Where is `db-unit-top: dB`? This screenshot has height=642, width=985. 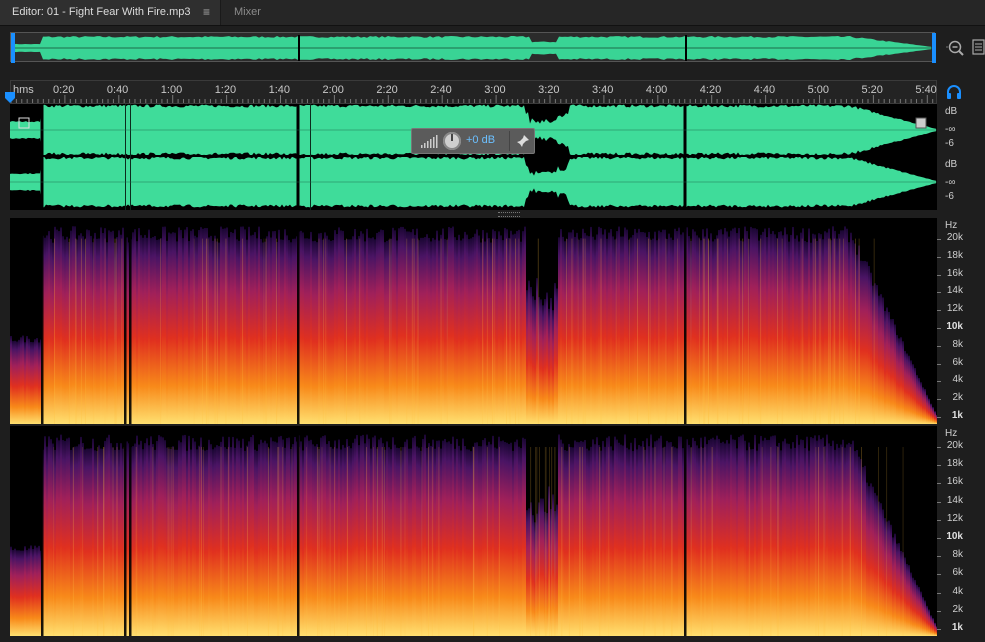
db-unit-top: dB is located at coordinates (951, 111).